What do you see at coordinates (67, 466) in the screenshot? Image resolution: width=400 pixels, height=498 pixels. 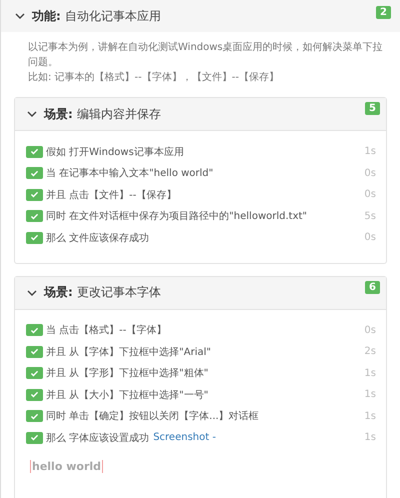 I see `screenshot-text: hello world` at bounding box center [67, 466].